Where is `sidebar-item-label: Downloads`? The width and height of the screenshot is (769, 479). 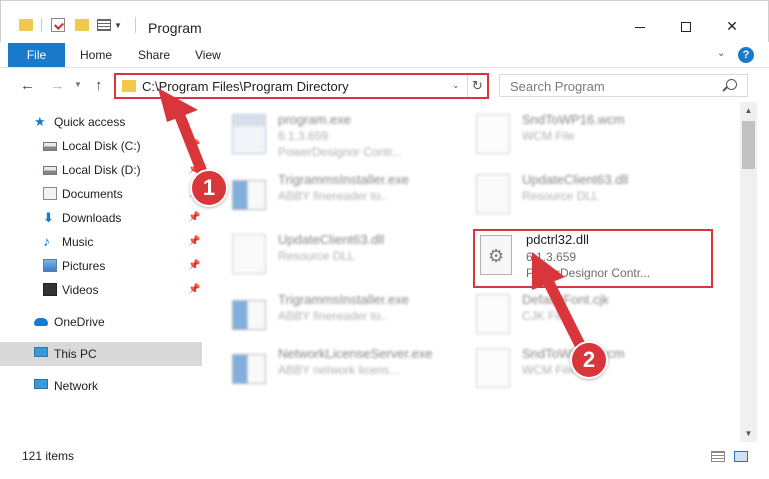 sidebar-item-label: Downloads is located at coordinates (92, 218).